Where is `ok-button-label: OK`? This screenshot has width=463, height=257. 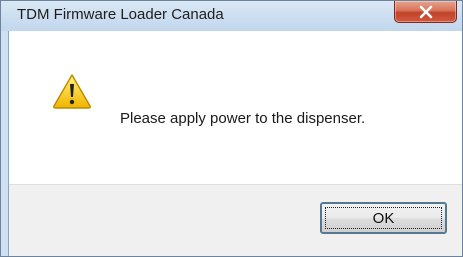
ok-button-label: OK is located at coordinates (383, 218).